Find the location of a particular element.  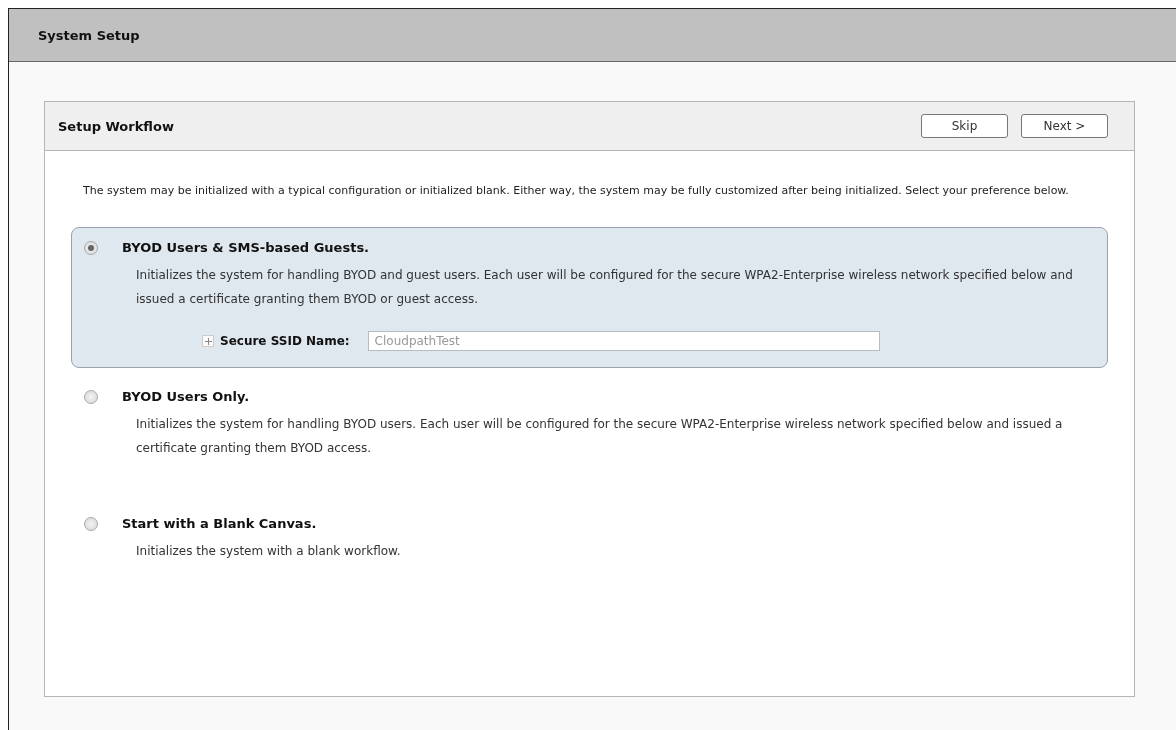

ssid-input: CloudpathTest is located at coordinates (623, 341).